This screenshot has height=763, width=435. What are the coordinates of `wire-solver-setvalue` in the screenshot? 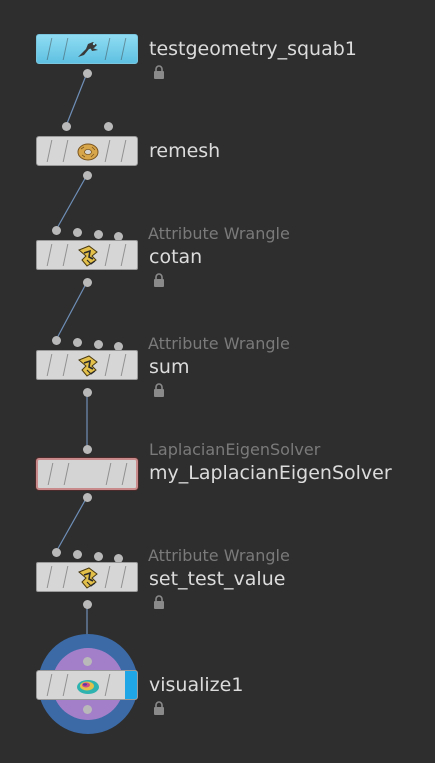 It's located at (71, 524).